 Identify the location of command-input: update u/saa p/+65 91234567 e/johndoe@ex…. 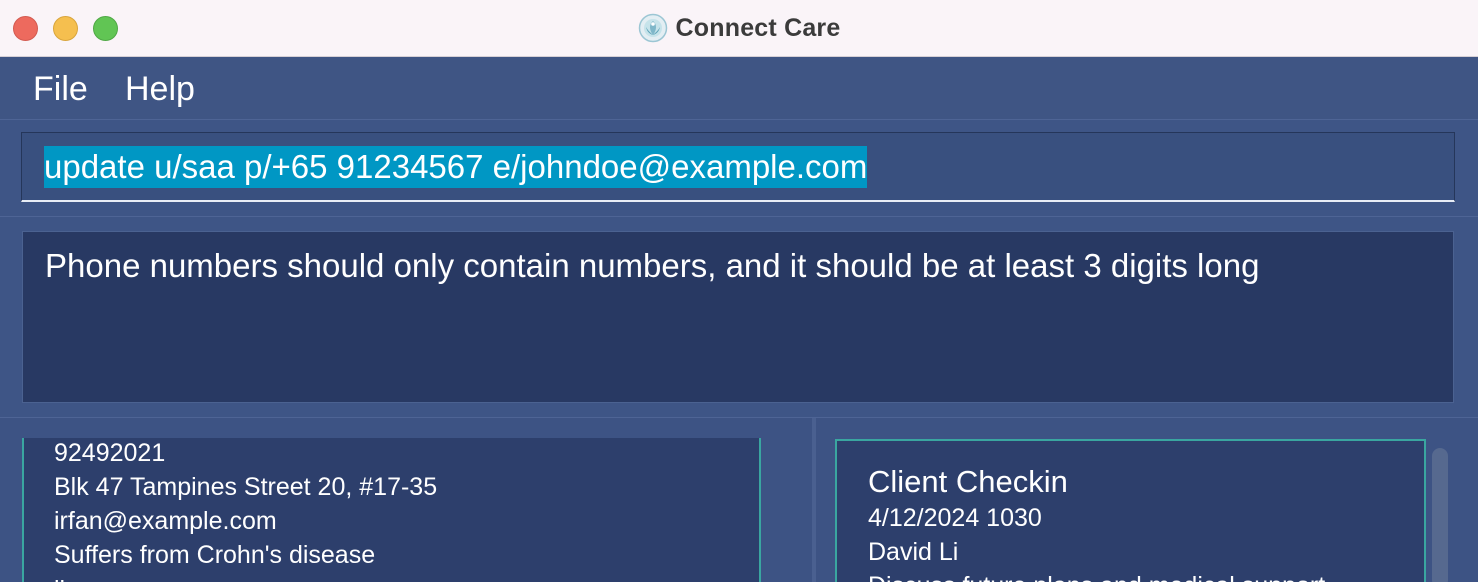
(738, 167).